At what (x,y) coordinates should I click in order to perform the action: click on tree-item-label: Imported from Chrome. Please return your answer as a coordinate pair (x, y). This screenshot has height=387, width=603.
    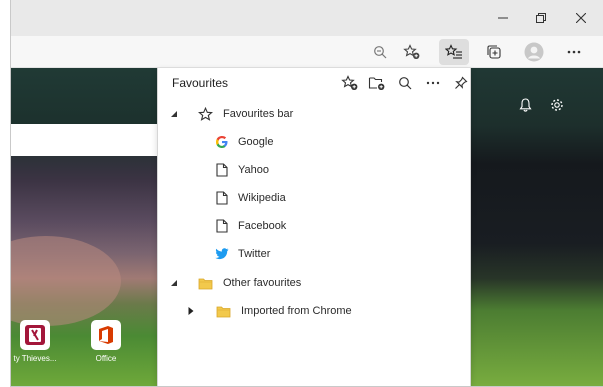
    Looking at the image, I should click on (296, 311).